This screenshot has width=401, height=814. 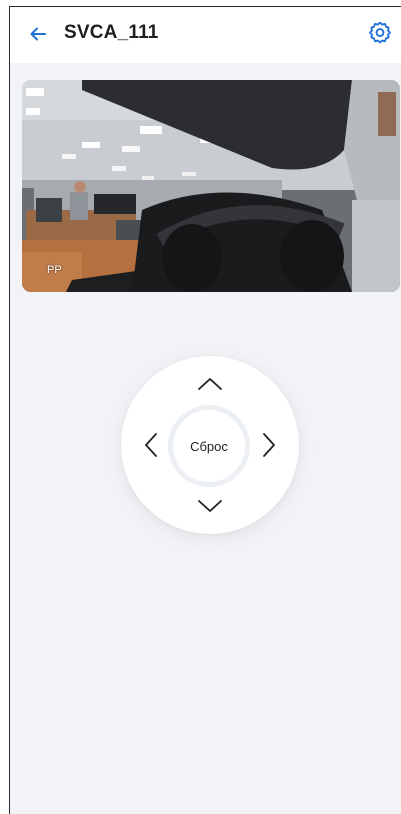 I want to click on top-bar: SVCA_111, so click(x=205, y=35).